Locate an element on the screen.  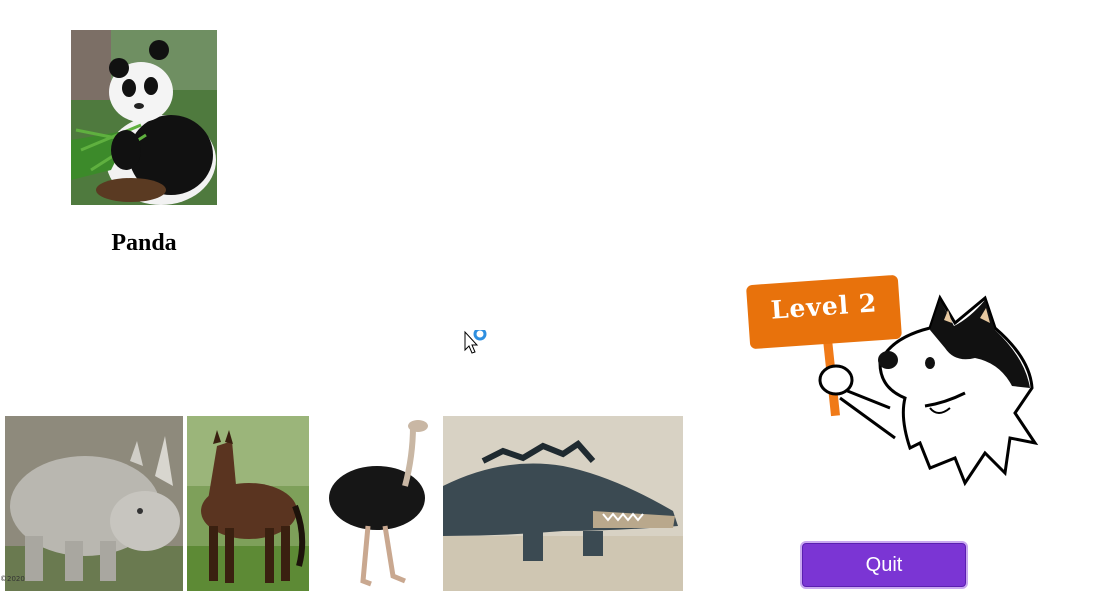
ostrich-photo-icon is located at coordinates (376, 503).